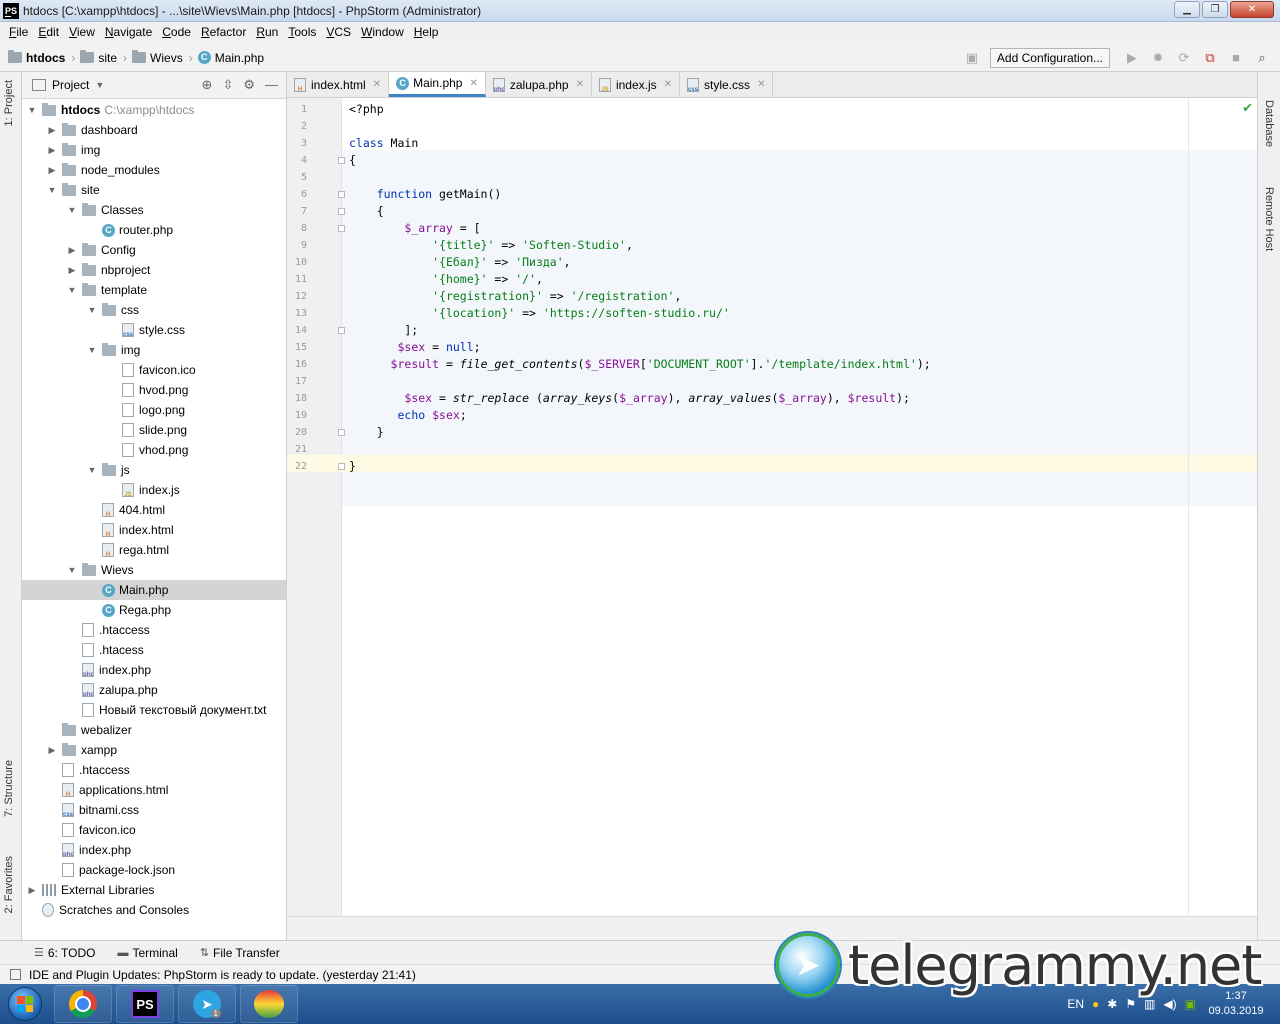 This screenshot has height=1024, width=1280. Describe the element at coordinates (1184, 58) in the screenshot. I see `coverage-icon: ⟳` at that location.